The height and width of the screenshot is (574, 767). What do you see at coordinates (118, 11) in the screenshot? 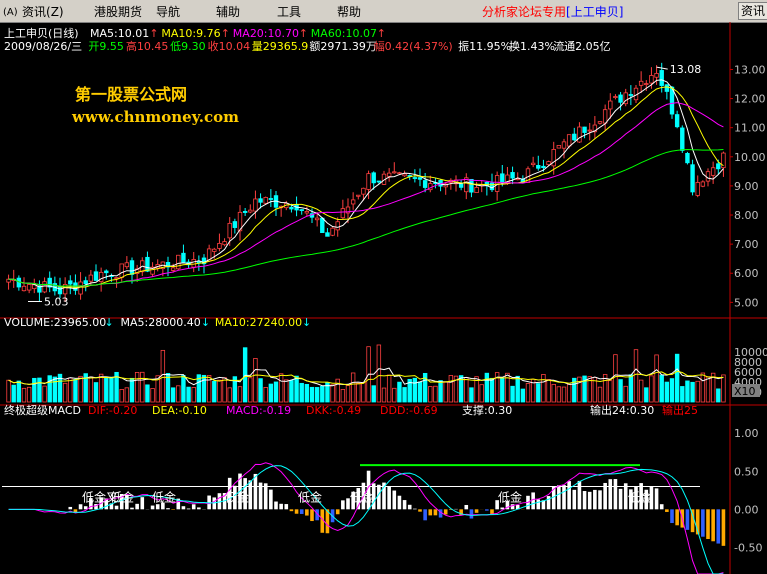
I see `menu-item-hk-futures: 港股期货` at bounding box center [118, 11].